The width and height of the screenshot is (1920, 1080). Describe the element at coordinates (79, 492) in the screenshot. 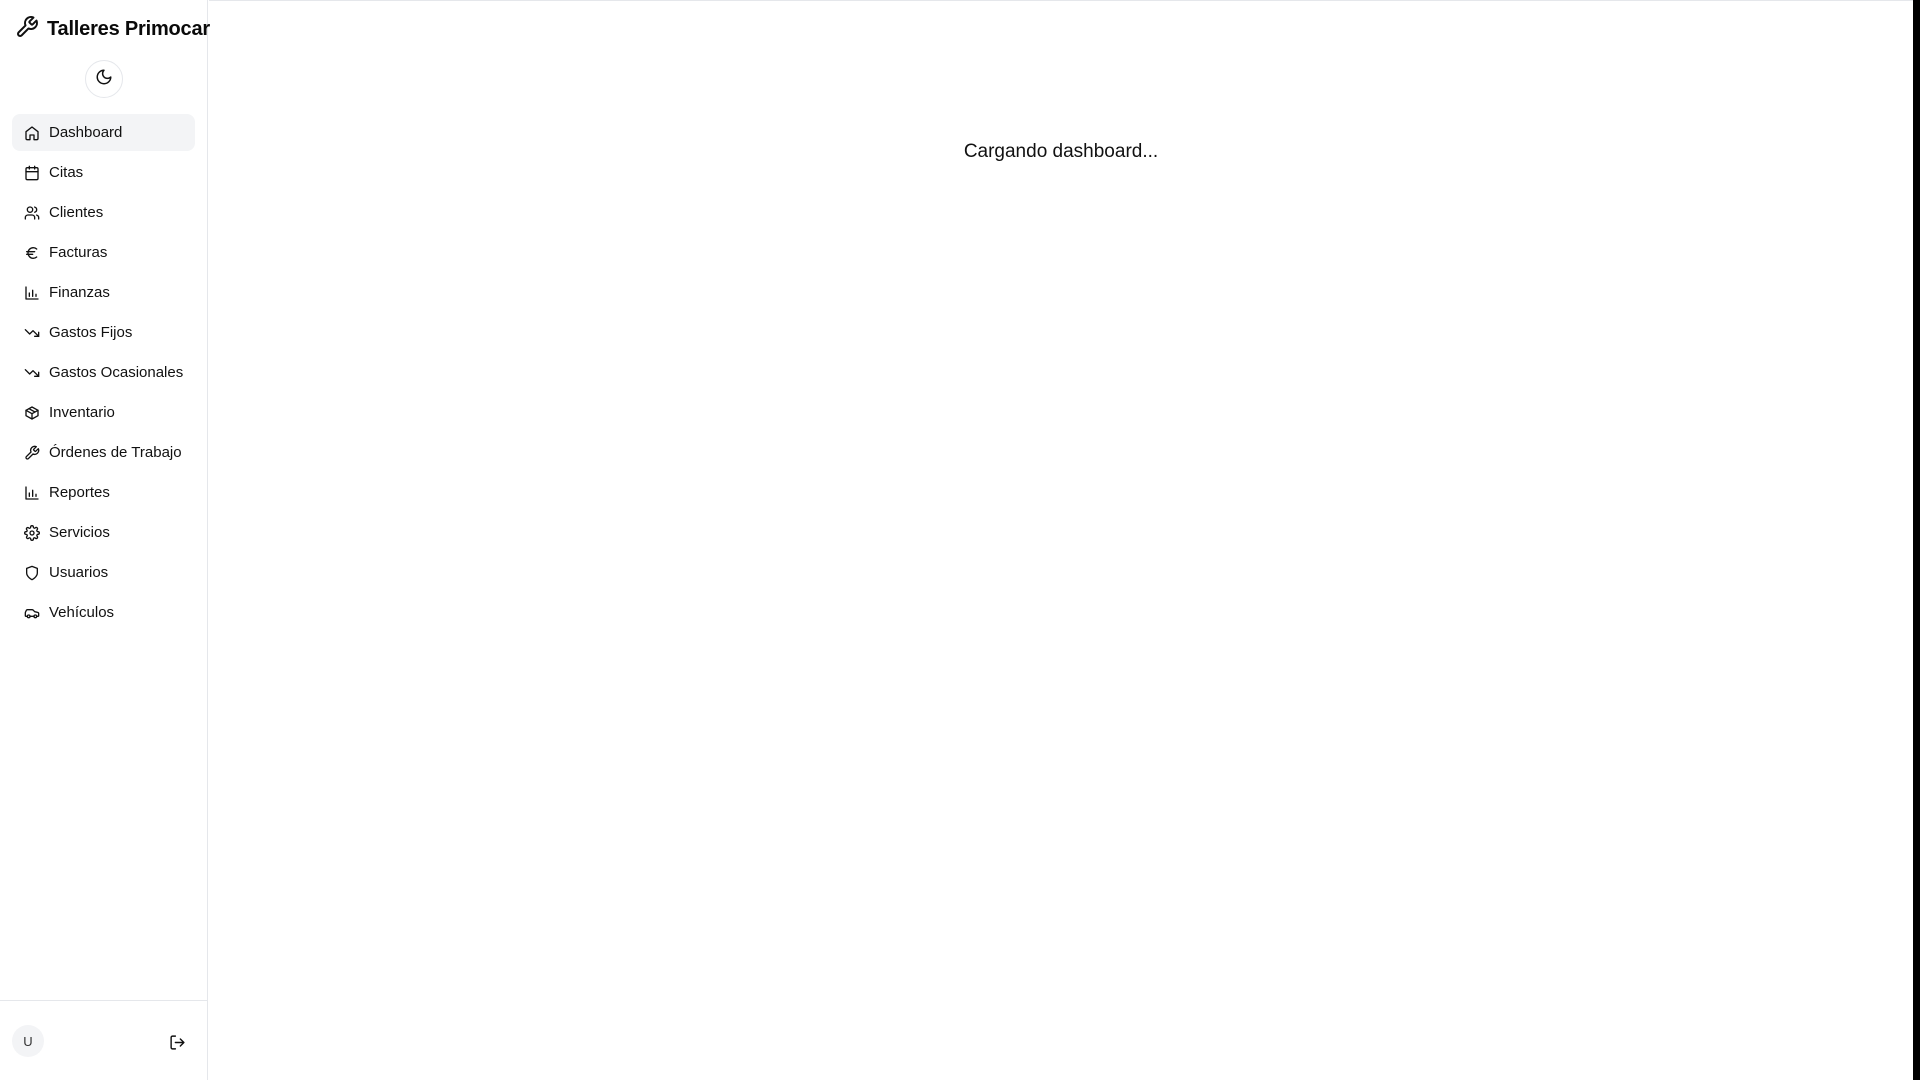

I see `sidebar-item-label: Reportes` at that location.